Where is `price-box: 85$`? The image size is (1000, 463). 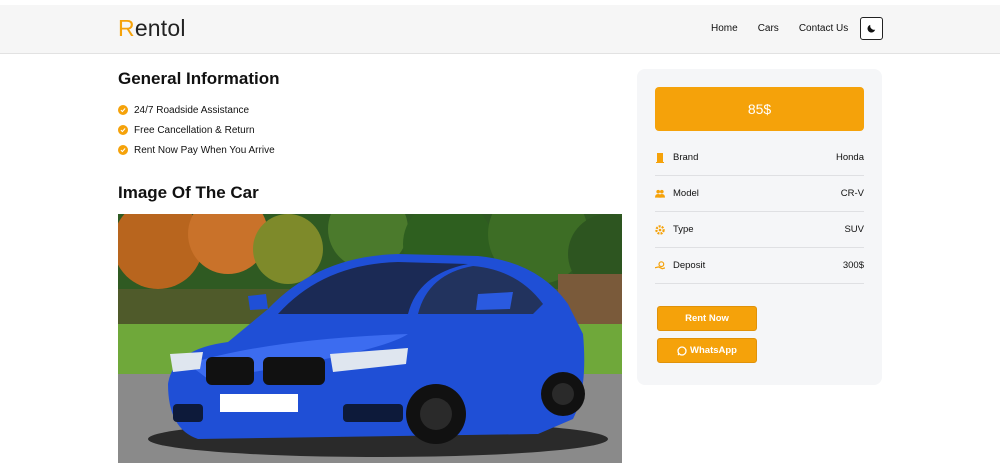
price-box: 85$ is located at coordinates (759, 109).